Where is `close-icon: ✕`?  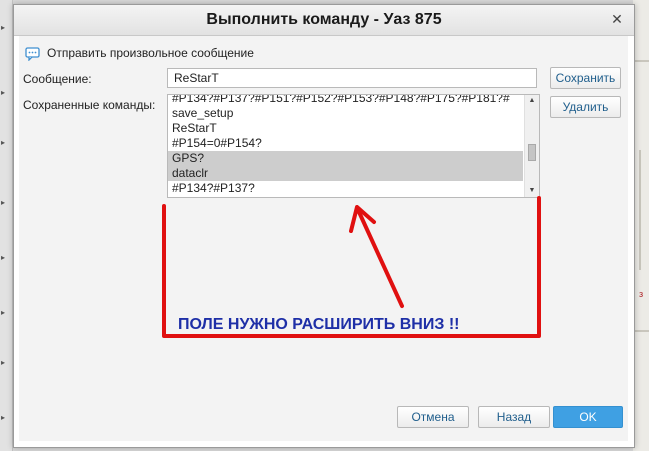
close-icon: ✕ is located at coordinates (617, 19).